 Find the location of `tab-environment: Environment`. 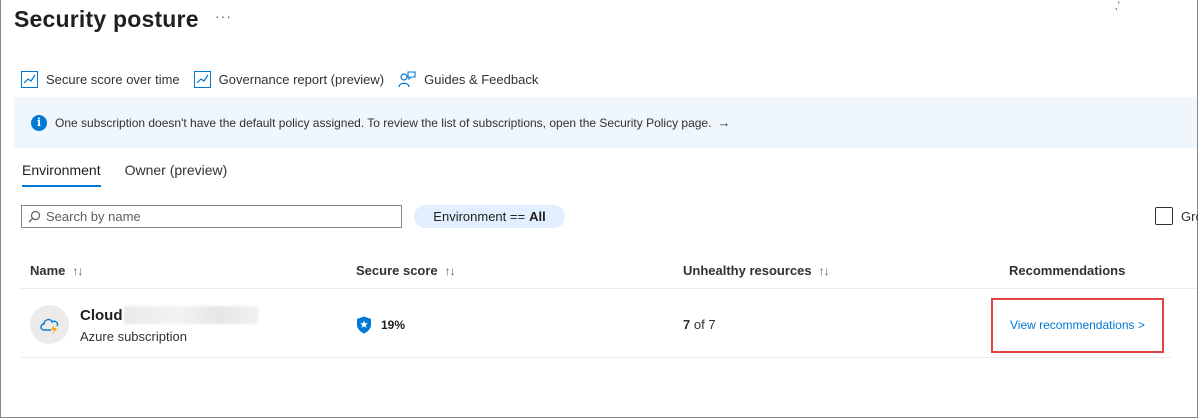

tab-environment: Environment is located at coordinates (61, 174).